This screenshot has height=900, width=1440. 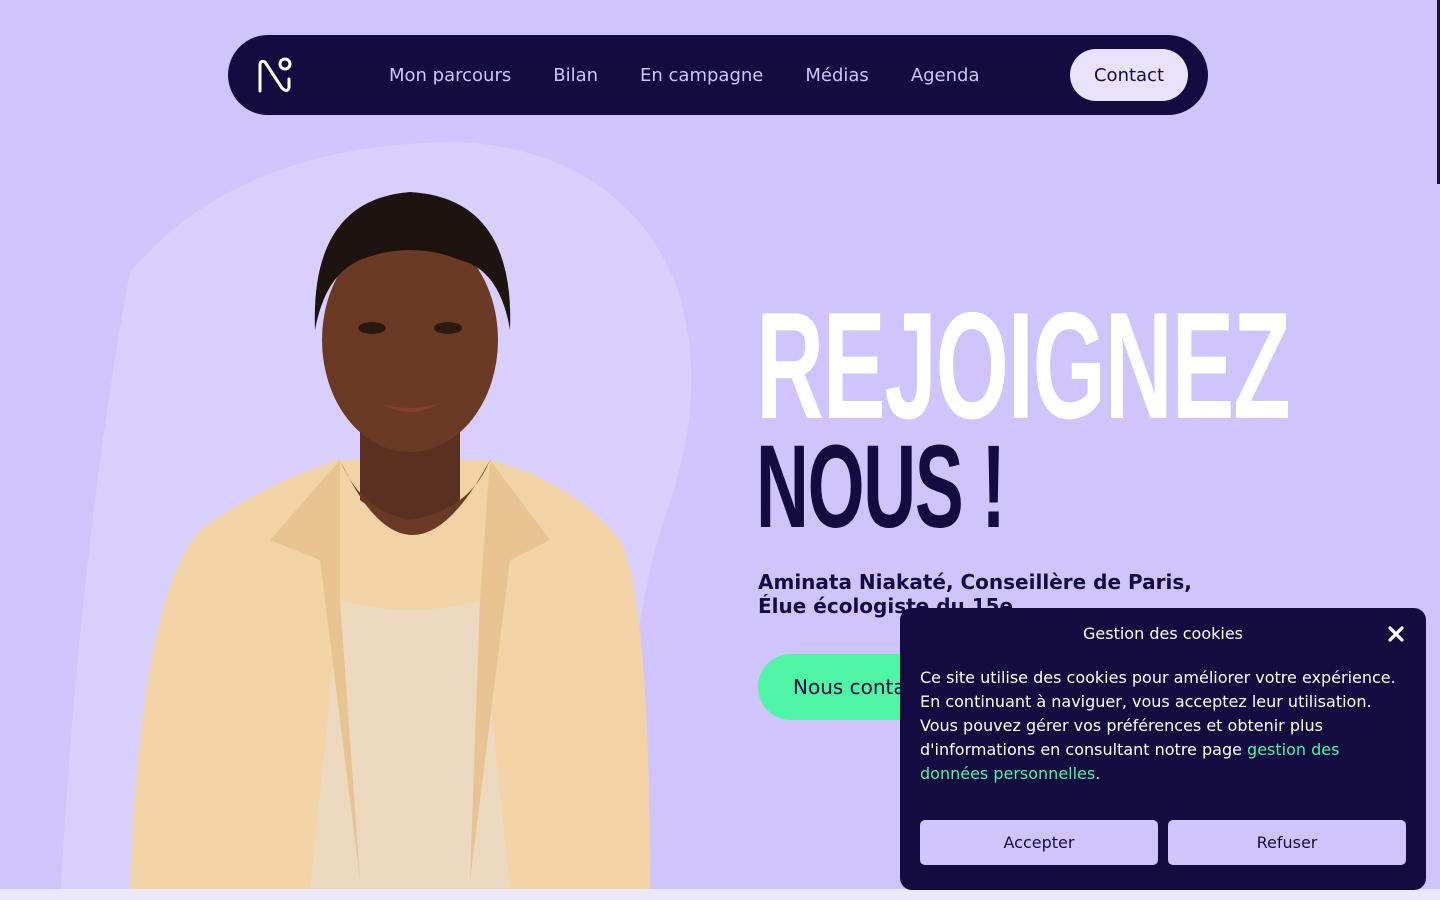 I want to click on cookie-body-end: ., so click(x=1098, y=773).